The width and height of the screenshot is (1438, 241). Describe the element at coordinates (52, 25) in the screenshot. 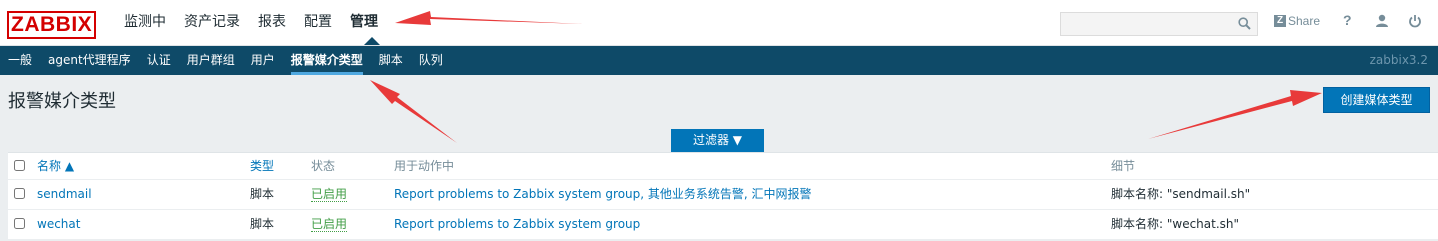

I see `zabbix-logo: ZABBIX` at that location.